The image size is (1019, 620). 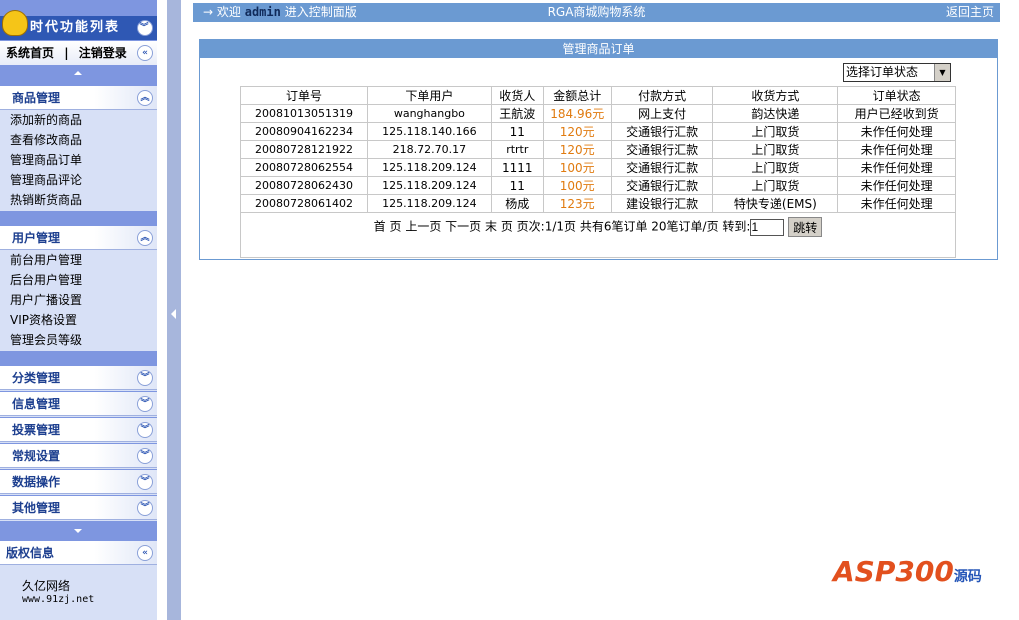 What do you see at coordinates (429, 185) in the screenshot?
I see `table-cell: 125.118.209.124` at bounding box center [429, 185].